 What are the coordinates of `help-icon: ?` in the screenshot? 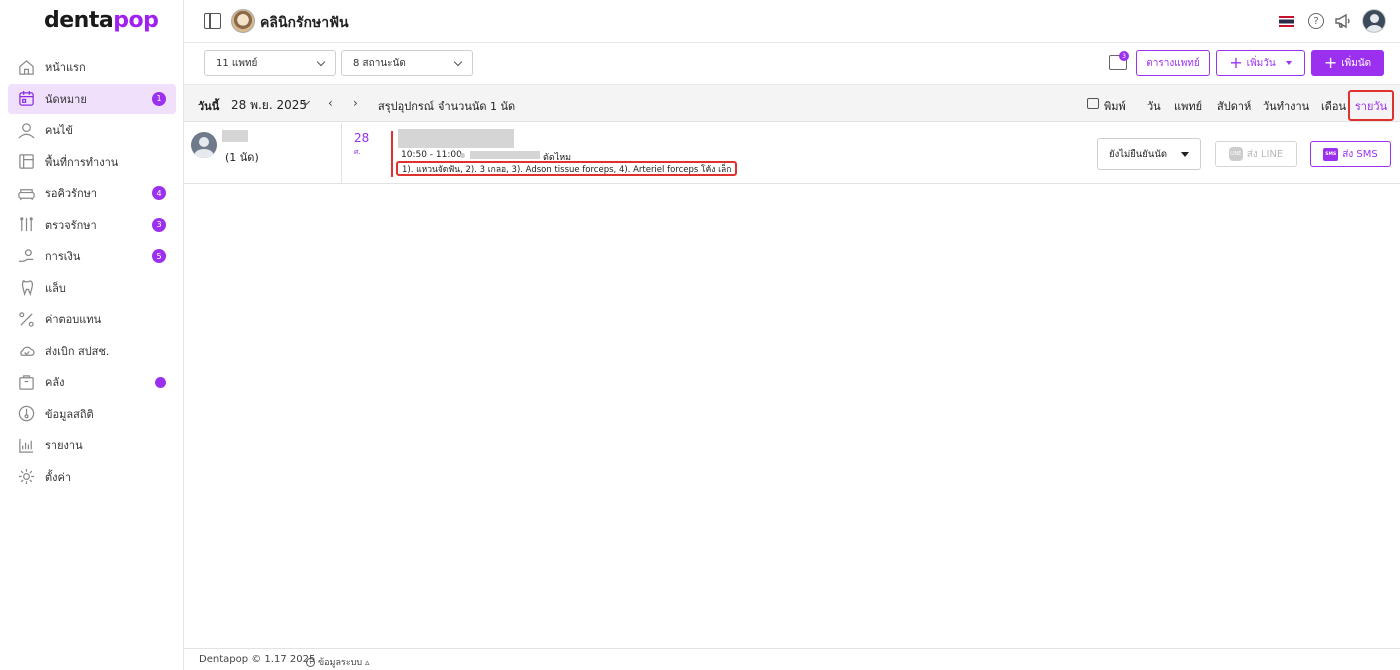 It's located at (1316, 21).